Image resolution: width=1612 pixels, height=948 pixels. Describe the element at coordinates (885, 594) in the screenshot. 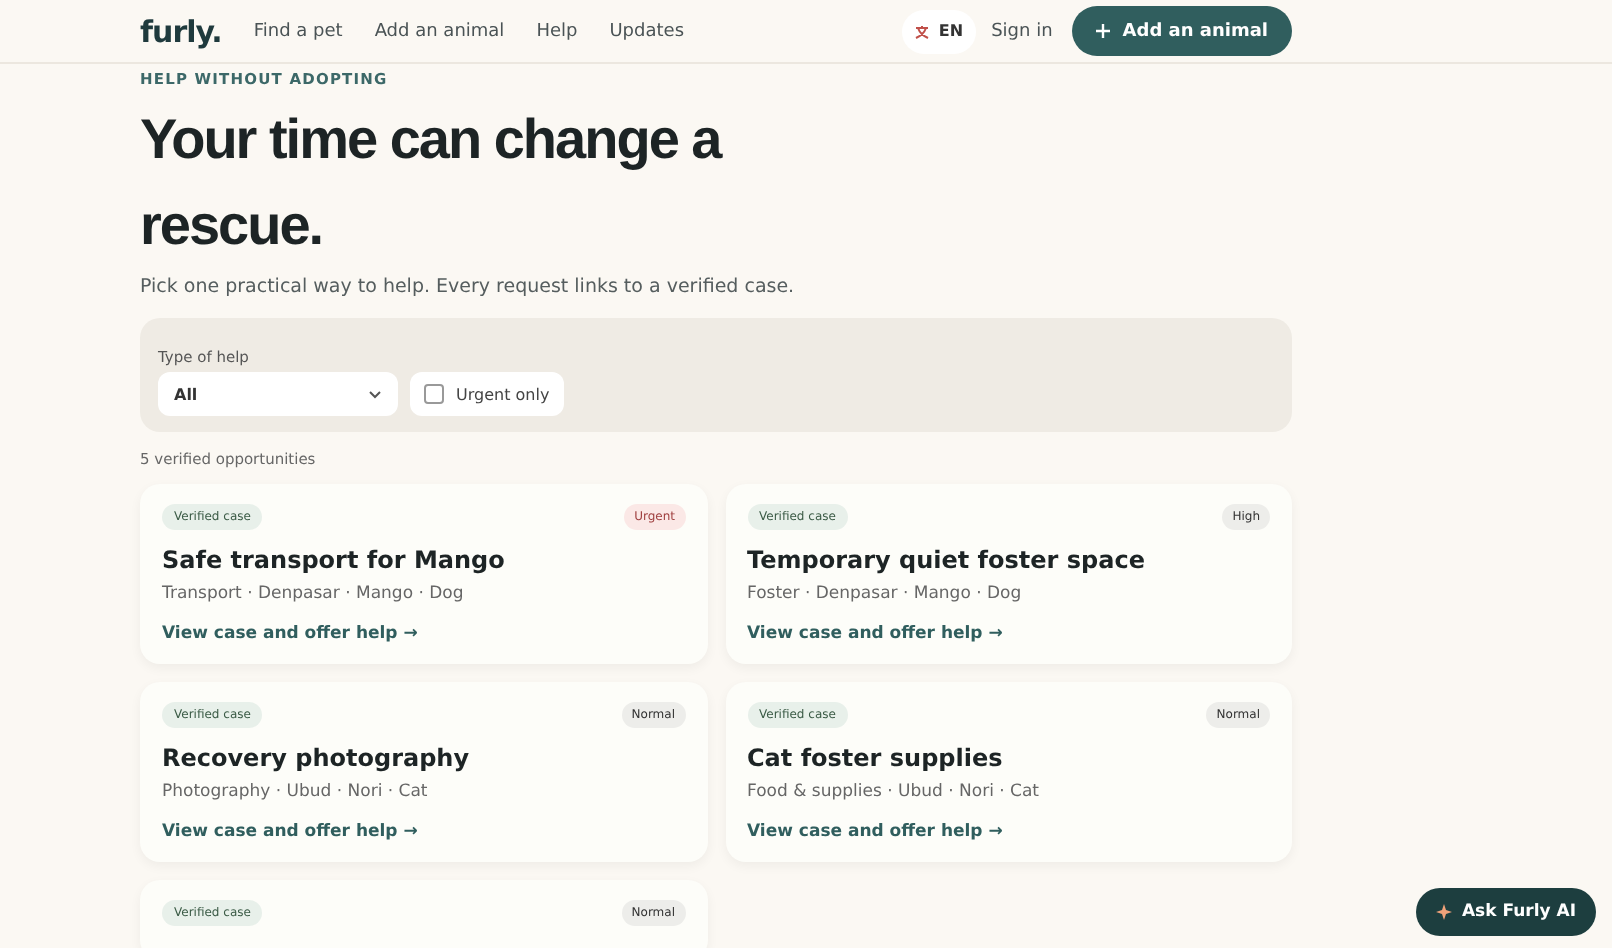

I see `card-meta: Foster · Denpasar · Mango · Dog` at that location.